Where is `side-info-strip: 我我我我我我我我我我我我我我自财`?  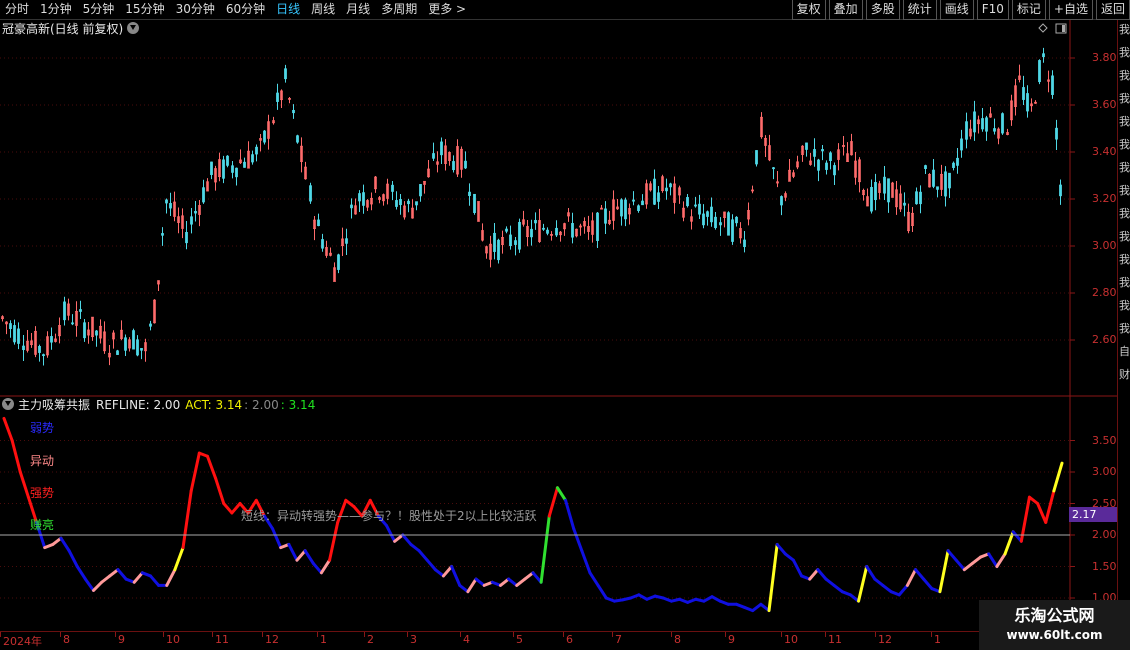
side-info-strip: 我我我我我我我我我我我我我我自财 is located at coordinates (1123, 335).